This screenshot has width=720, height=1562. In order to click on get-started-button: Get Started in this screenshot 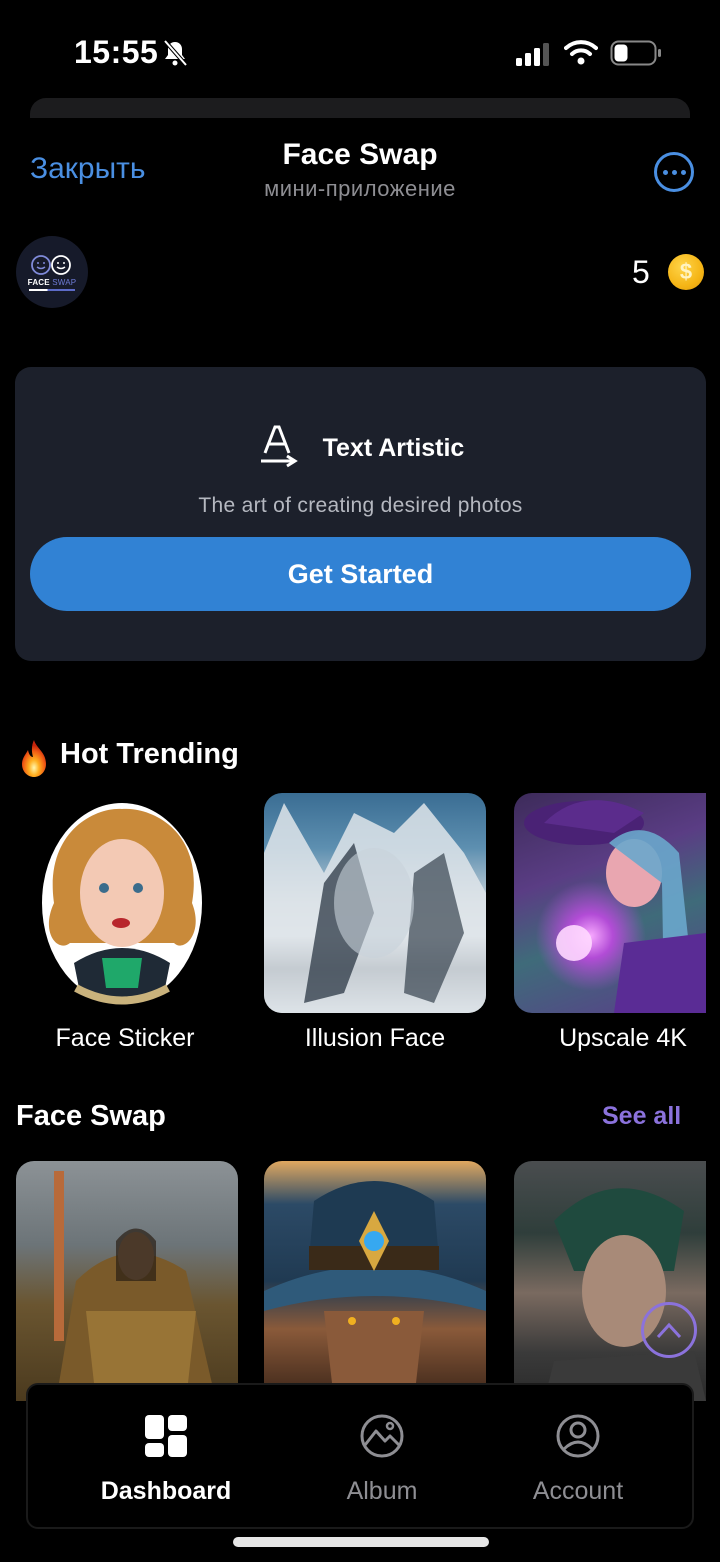, I will do `click(360, 574)`.